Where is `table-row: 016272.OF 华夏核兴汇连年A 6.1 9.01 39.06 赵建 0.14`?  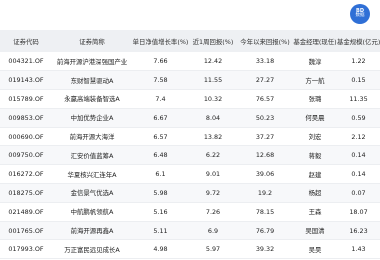 table-row: 016272.OF 华夏核兴汇连年A 6.1 9.01 39.06 赵建 0.14 is located at coordinates (190, 174).